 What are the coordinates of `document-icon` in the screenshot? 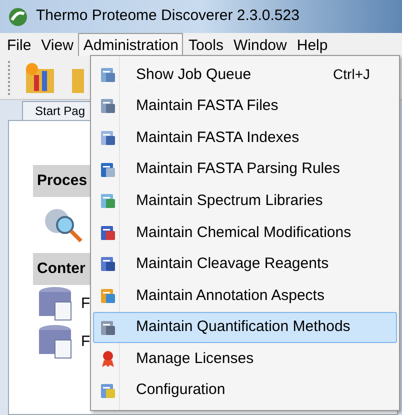 It's located at (108, 327).